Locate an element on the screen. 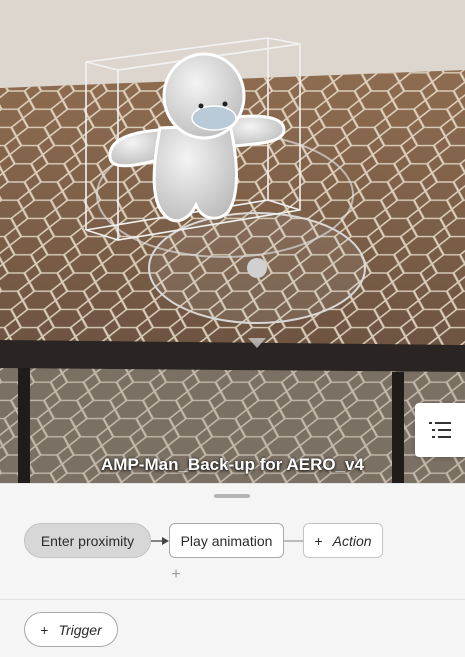  trigger-label: Enter proximity is located at coordinates (87, 540).